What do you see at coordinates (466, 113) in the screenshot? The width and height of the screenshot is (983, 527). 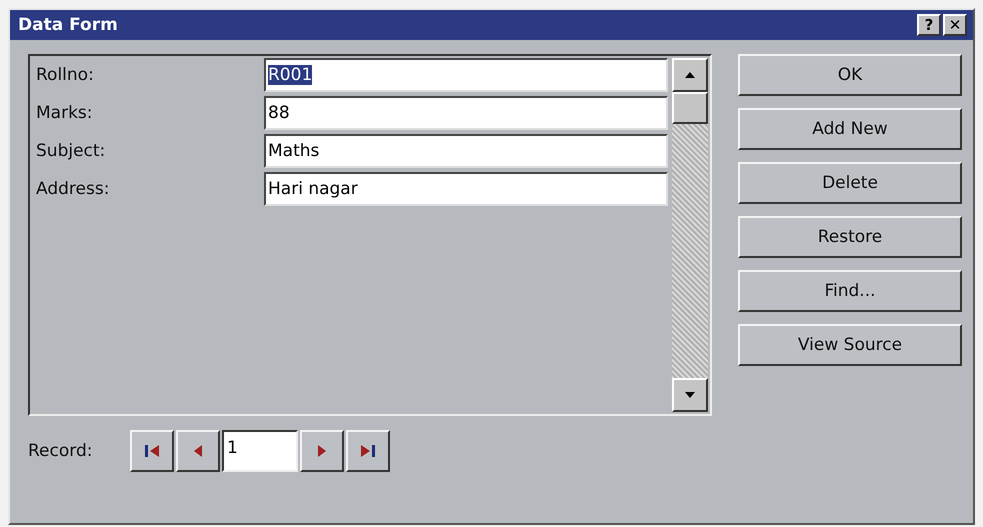 I see `input-field: 88` at bounding box center [466, 113].